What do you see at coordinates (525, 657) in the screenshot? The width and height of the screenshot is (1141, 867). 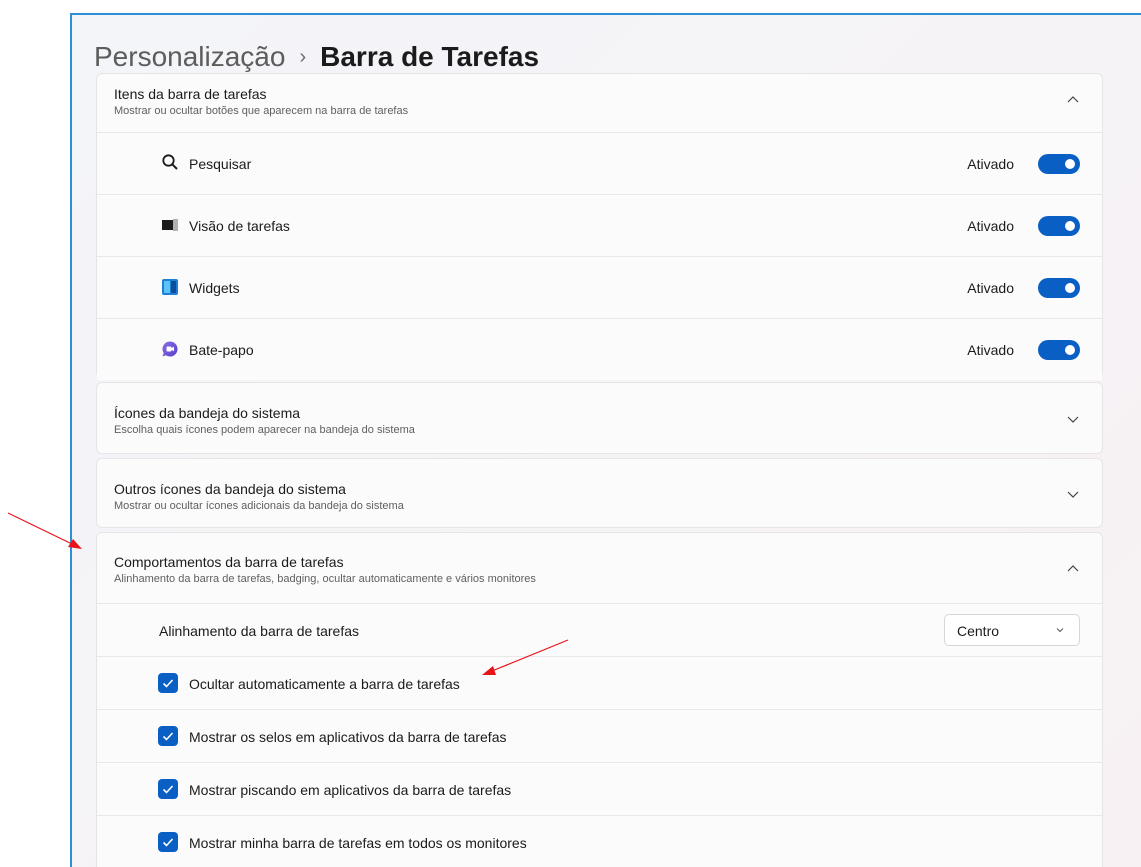 I see `annotation-arrow-auto-hide` at bounding box center [525, 657].